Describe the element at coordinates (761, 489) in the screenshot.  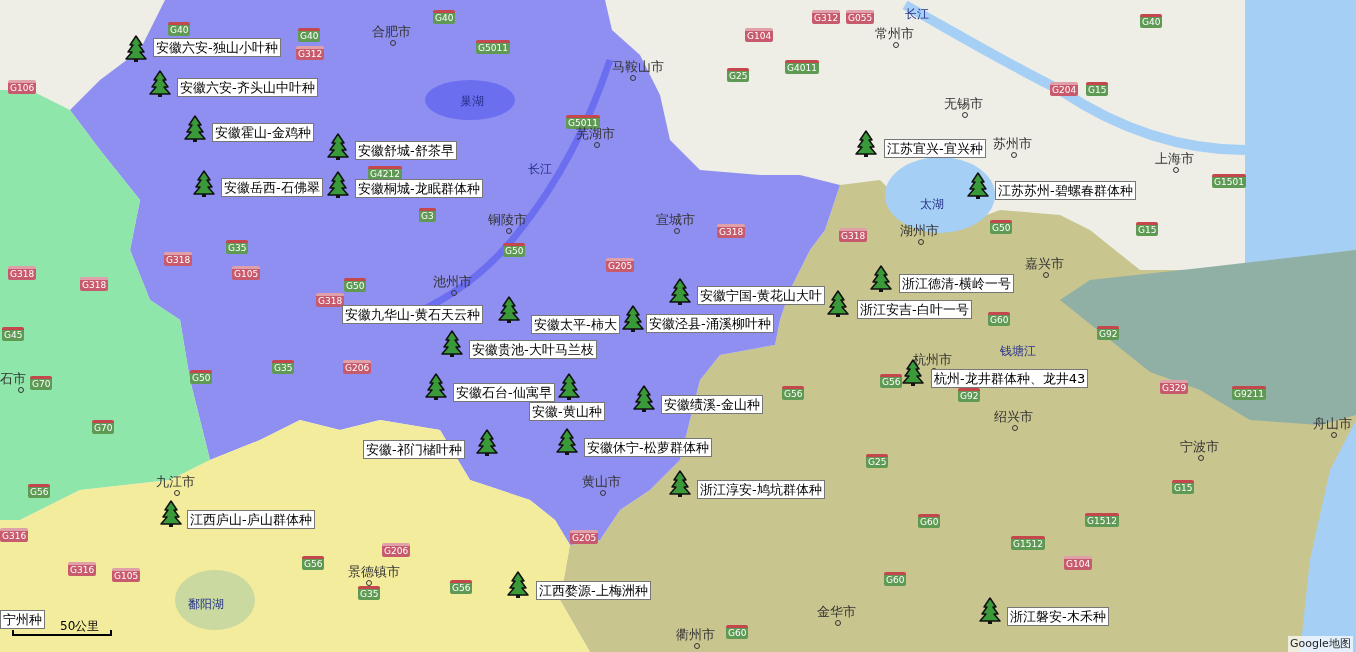
I see `marker-label: 浙江淳安-鸠坑群体种` at that location.